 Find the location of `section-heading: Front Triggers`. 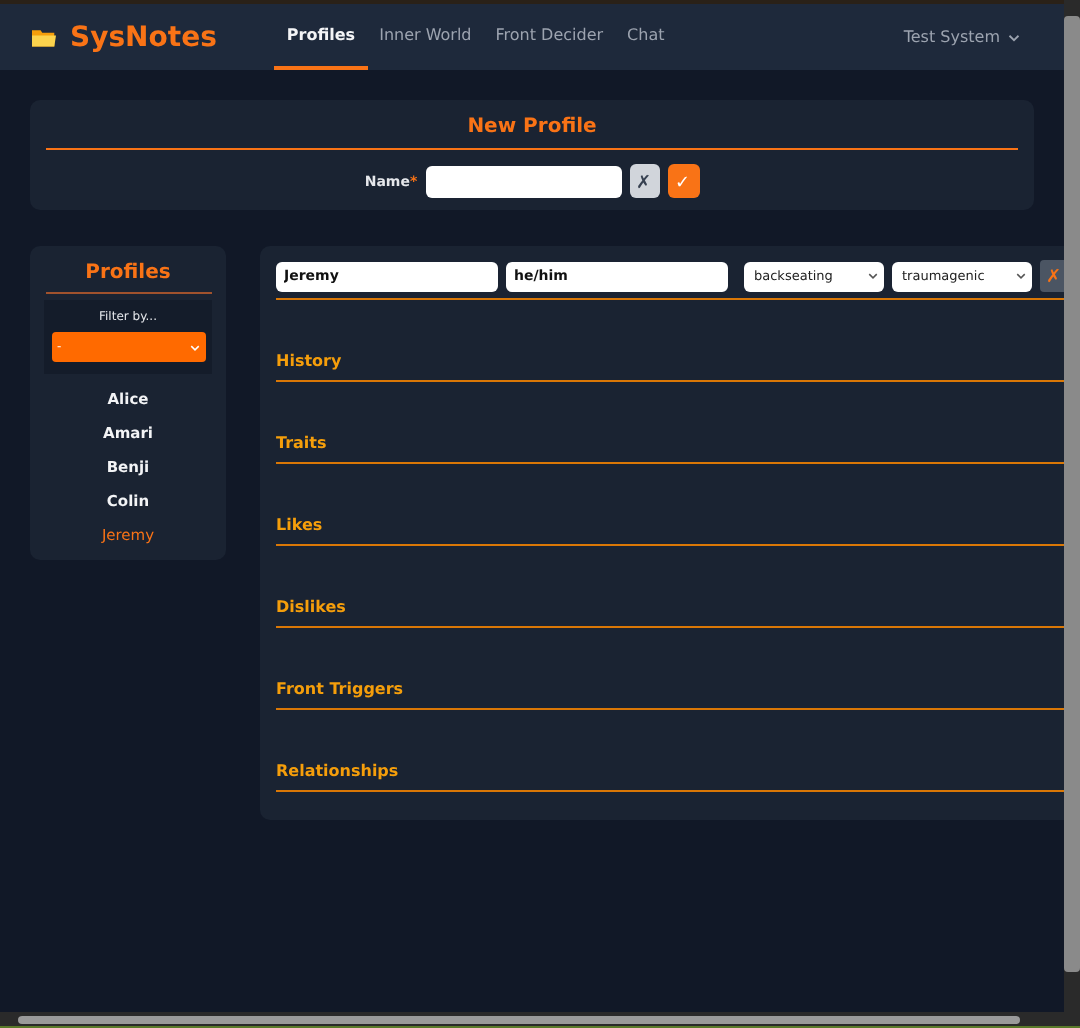

section-heading: Front Triggers is located at coordinates (340, 689).